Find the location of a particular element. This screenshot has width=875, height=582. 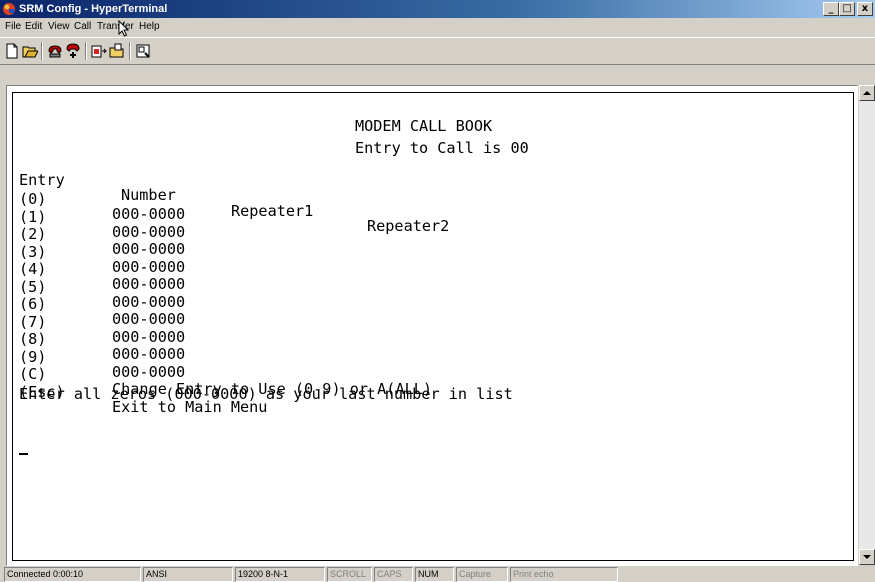

hyperterminal-app-icon is located at coordinates (9, 9).